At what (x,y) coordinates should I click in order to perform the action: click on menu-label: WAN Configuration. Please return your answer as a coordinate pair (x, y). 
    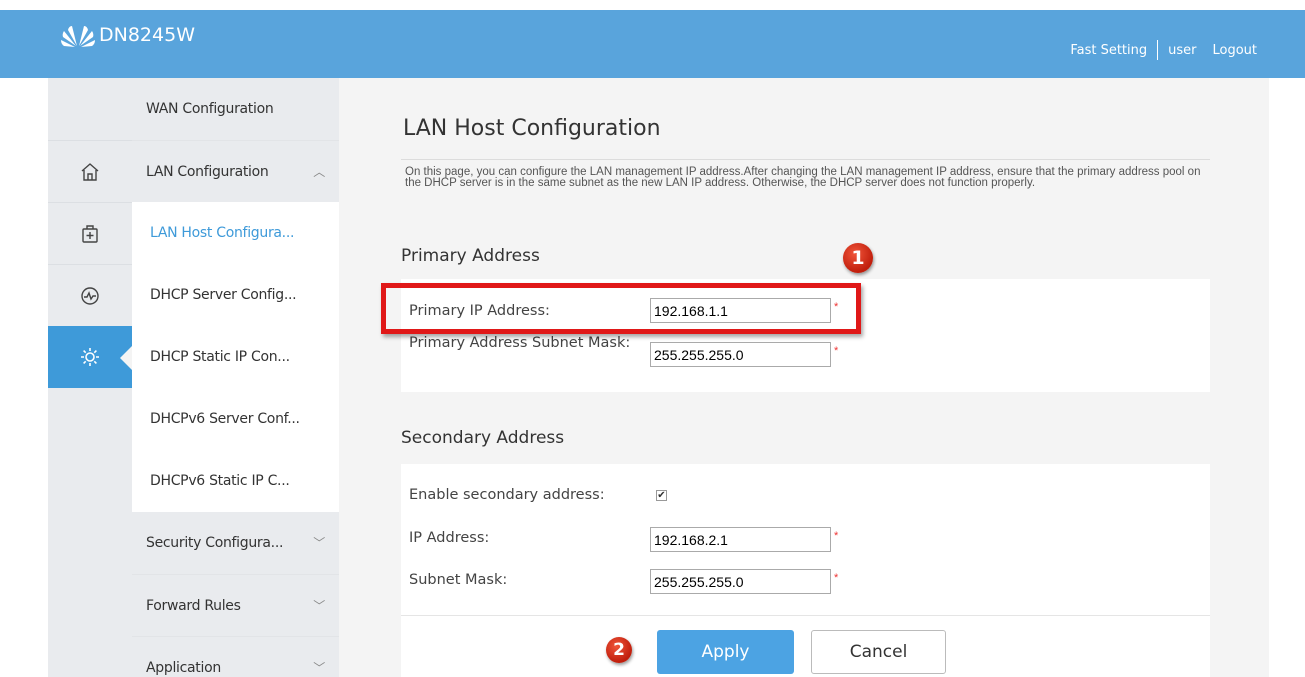
    Looking at the image, I should click on (210, 109).